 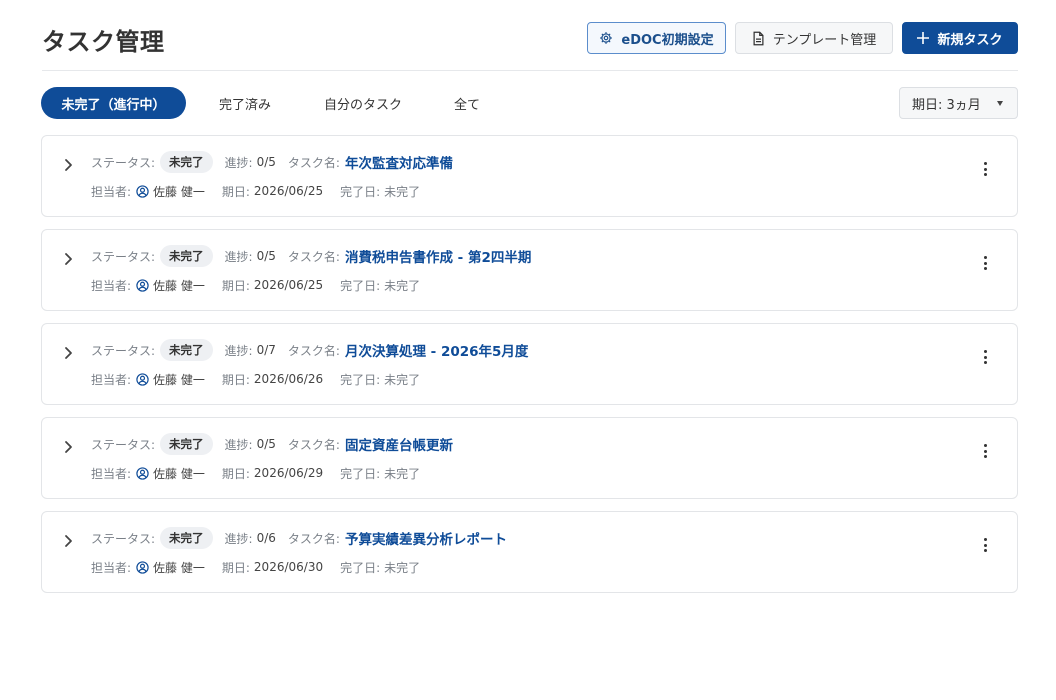 I want to click on edoc-settings-button: eDOC初期設定, so click(x=656, y=38).